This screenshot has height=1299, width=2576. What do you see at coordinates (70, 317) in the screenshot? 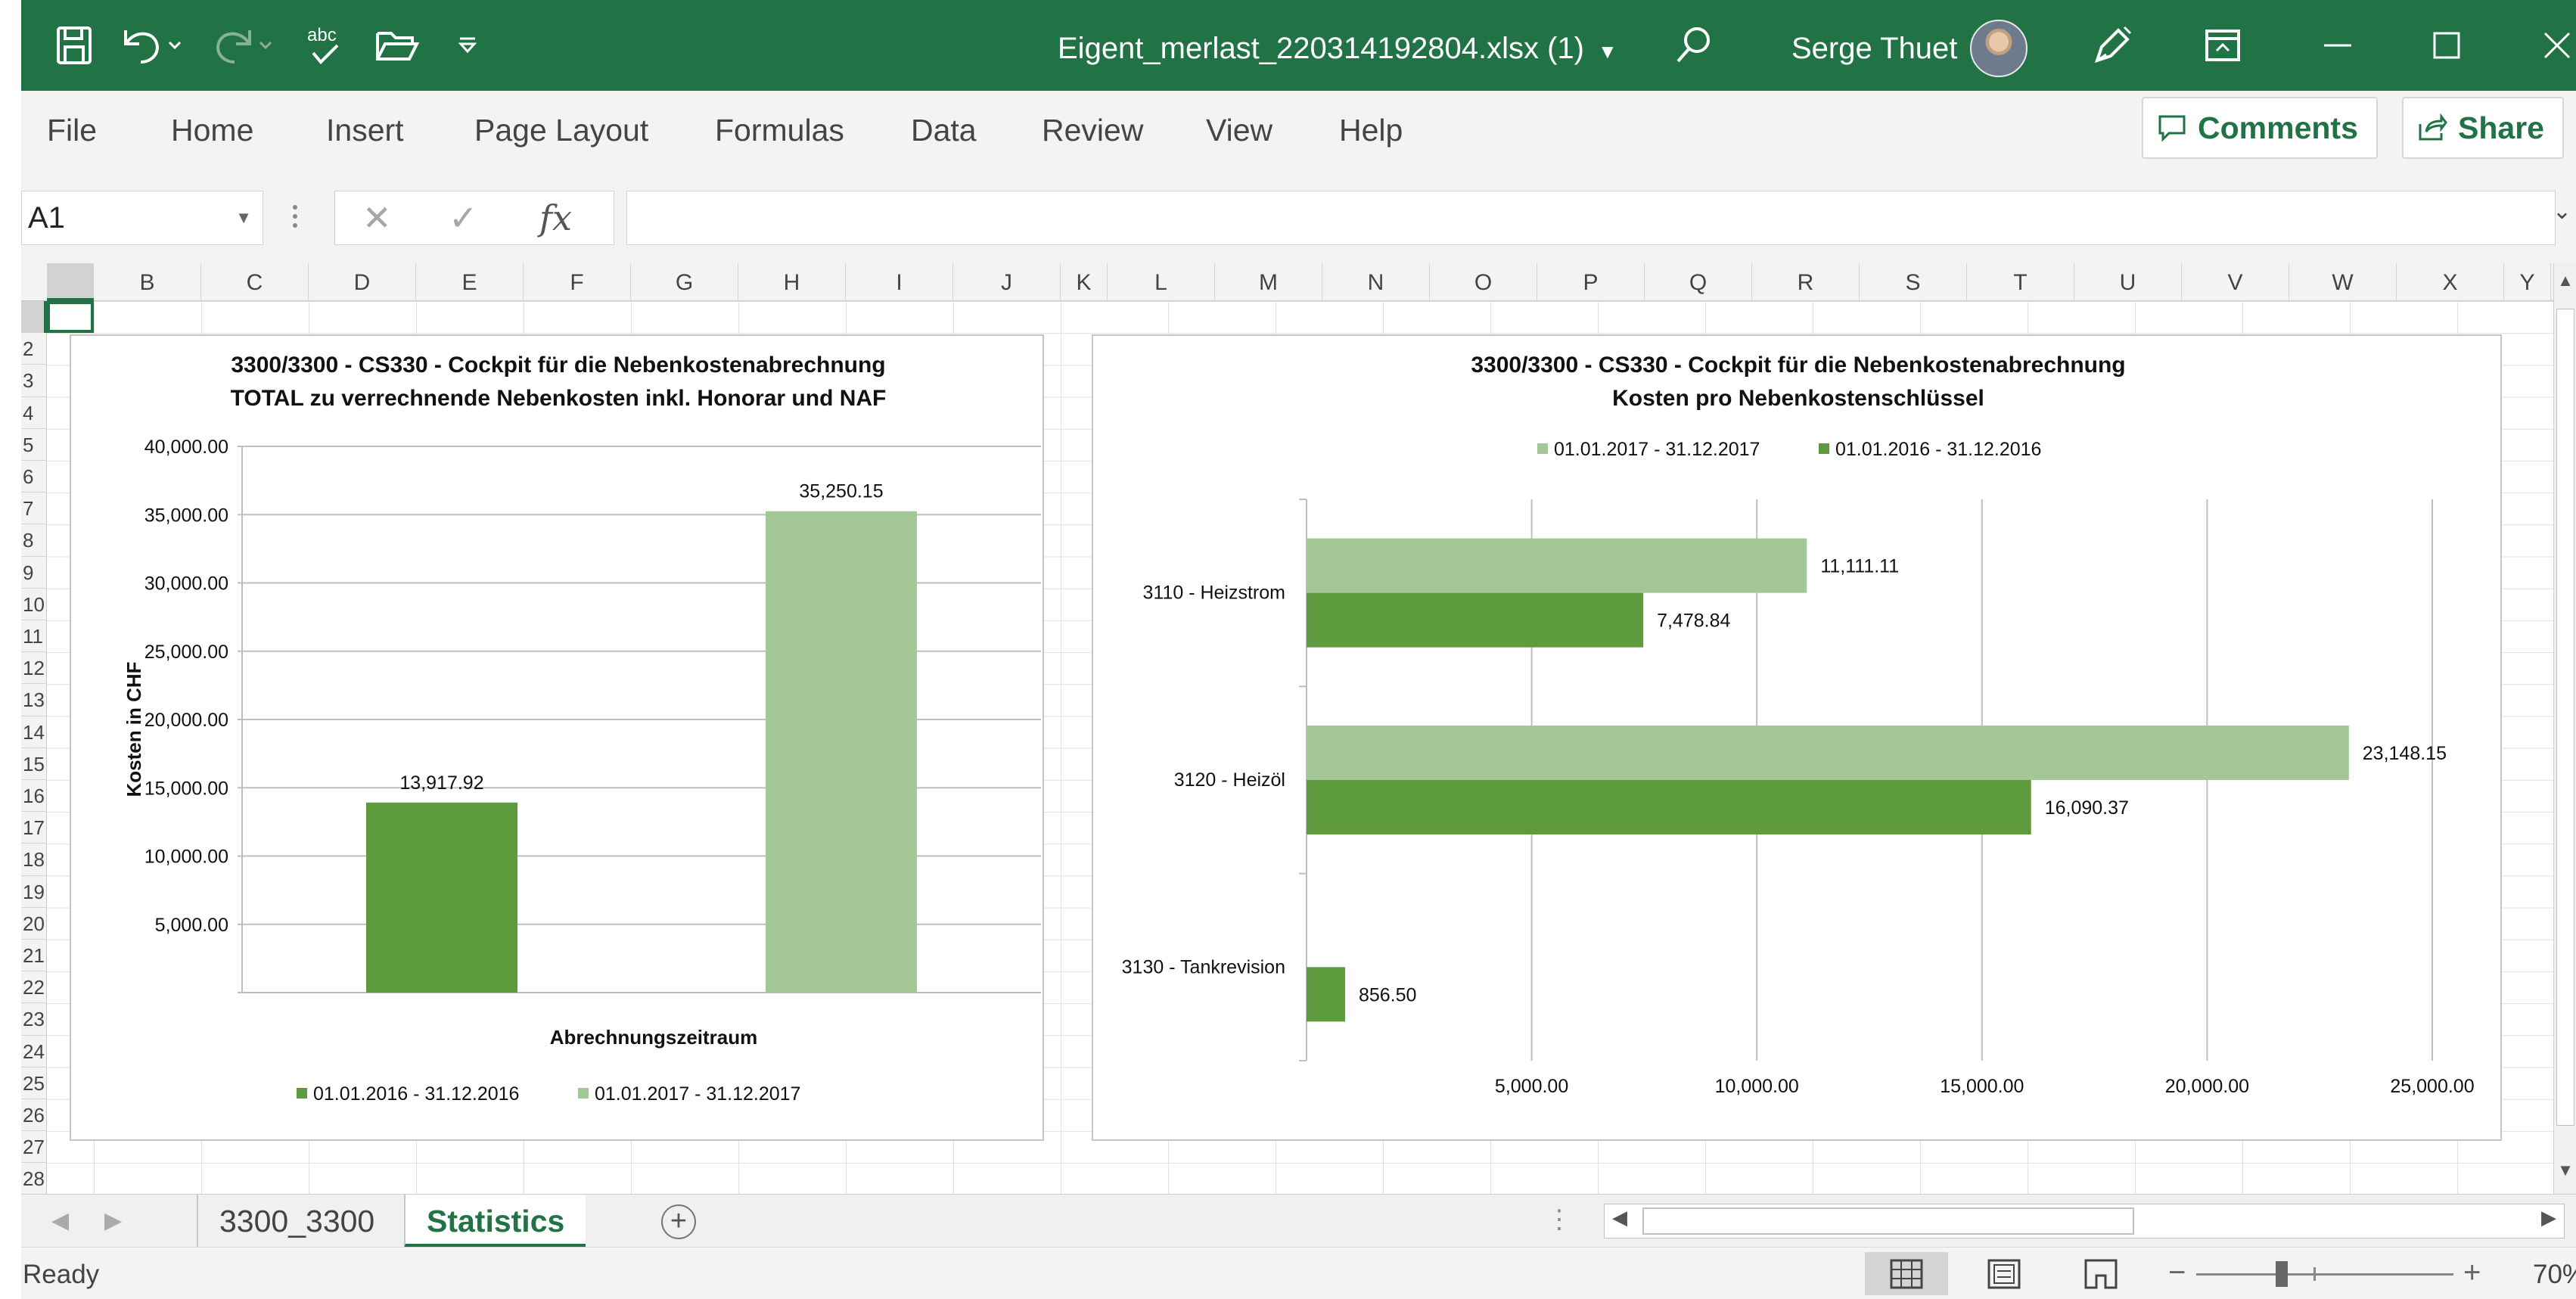
I see `selected-cell-a1` at bounding box center [70, 317].